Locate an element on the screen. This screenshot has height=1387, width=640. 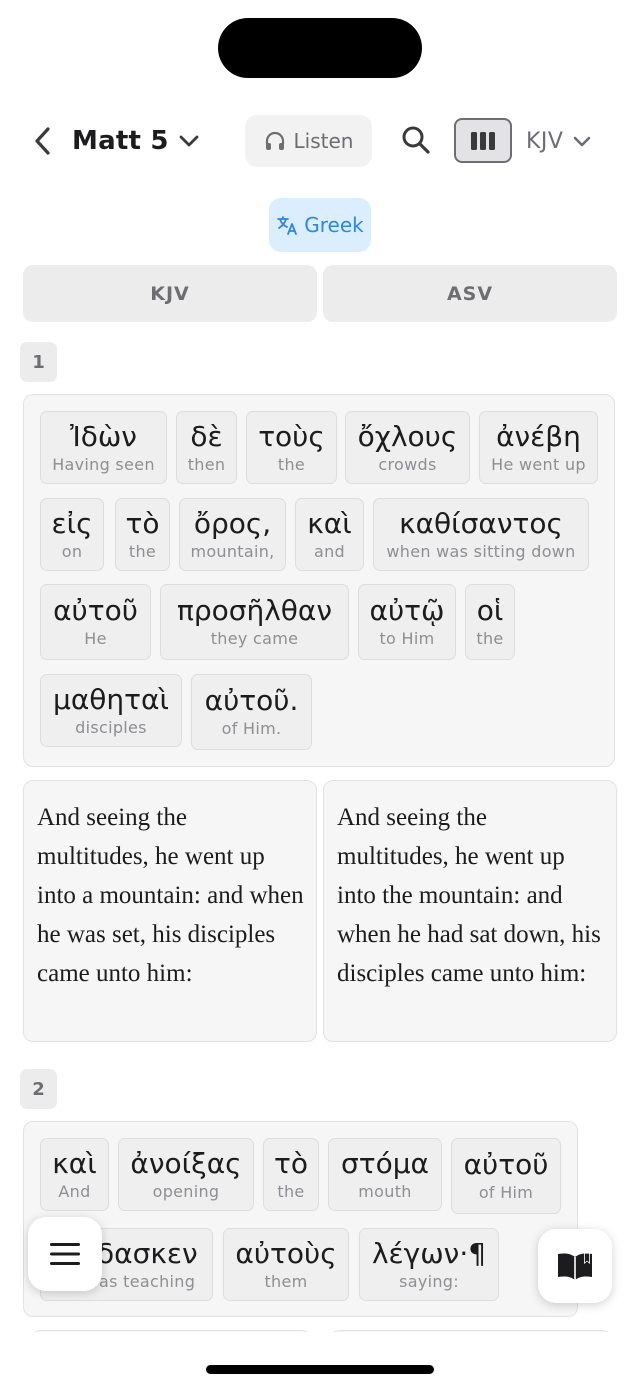
interlinear-word: καὶ and is located at coordinates (329, 534).